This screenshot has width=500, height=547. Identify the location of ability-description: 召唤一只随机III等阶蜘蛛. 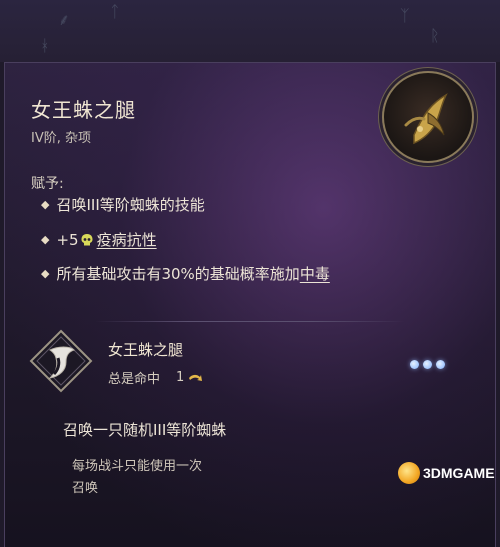
(145, 430).